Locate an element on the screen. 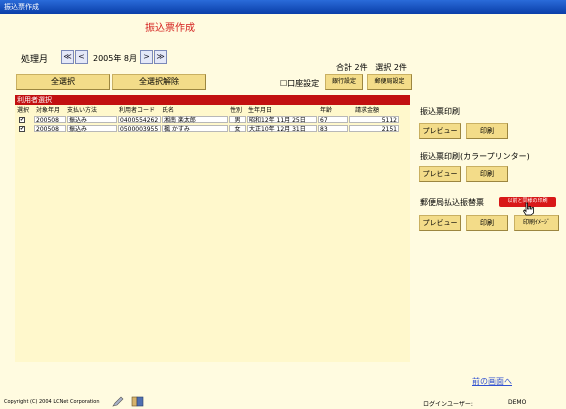 The width and height of the screenshot is (566, 409). row-name: 湘南 楽太郎 is located at coordinates (195, 120).